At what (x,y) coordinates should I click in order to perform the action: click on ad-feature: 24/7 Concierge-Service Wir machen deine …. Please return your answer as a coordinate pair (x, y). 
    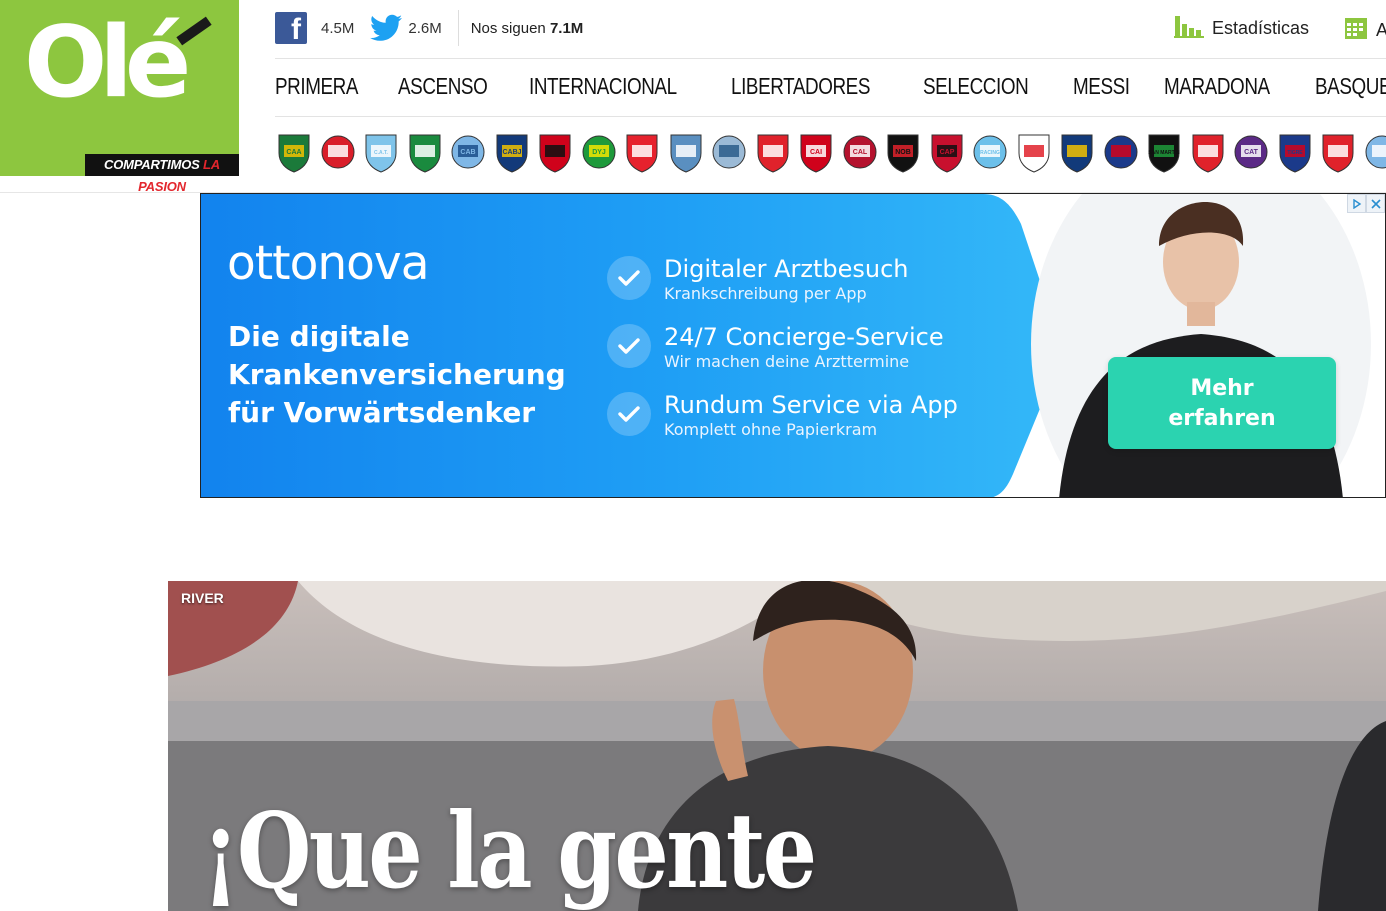
    Looking at the image, I should click on (775, 347).